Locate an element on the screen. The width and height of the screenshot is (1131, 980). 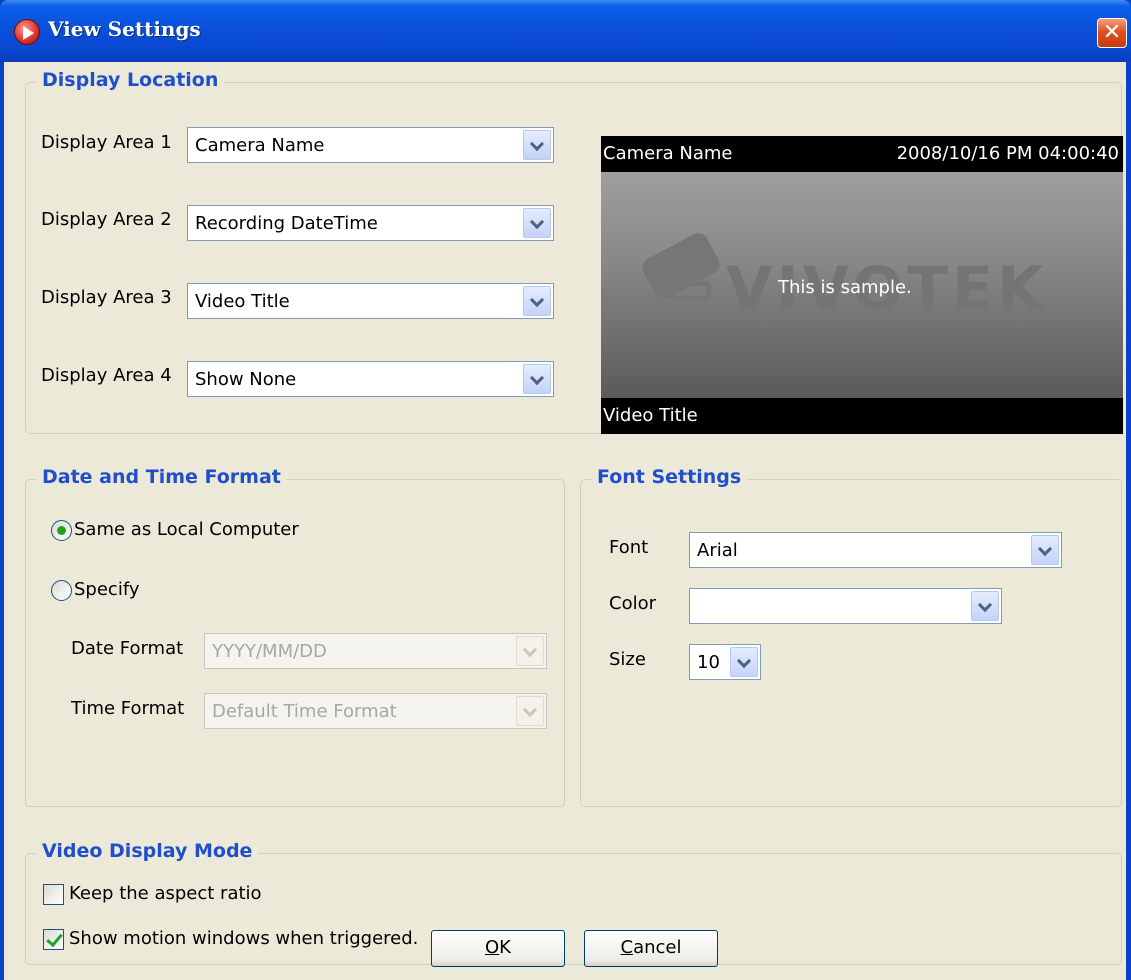
time-format-select: Default Time Format is located at coordinates (375, 711).